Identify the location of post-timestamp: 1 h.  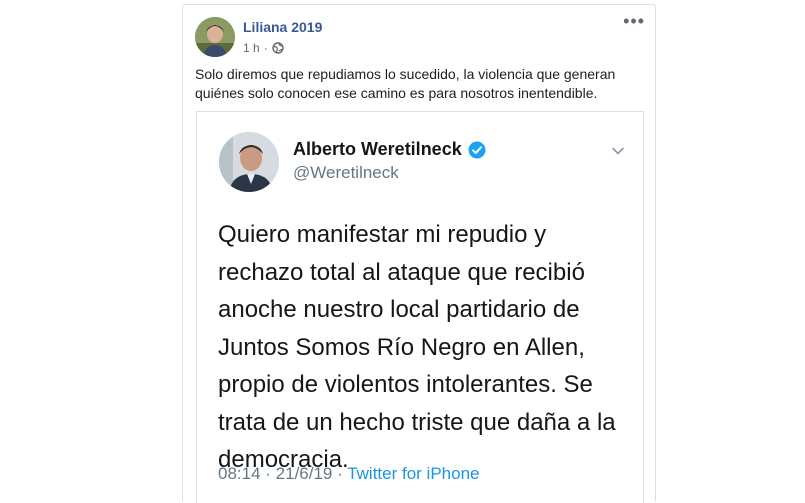
(251, 48).